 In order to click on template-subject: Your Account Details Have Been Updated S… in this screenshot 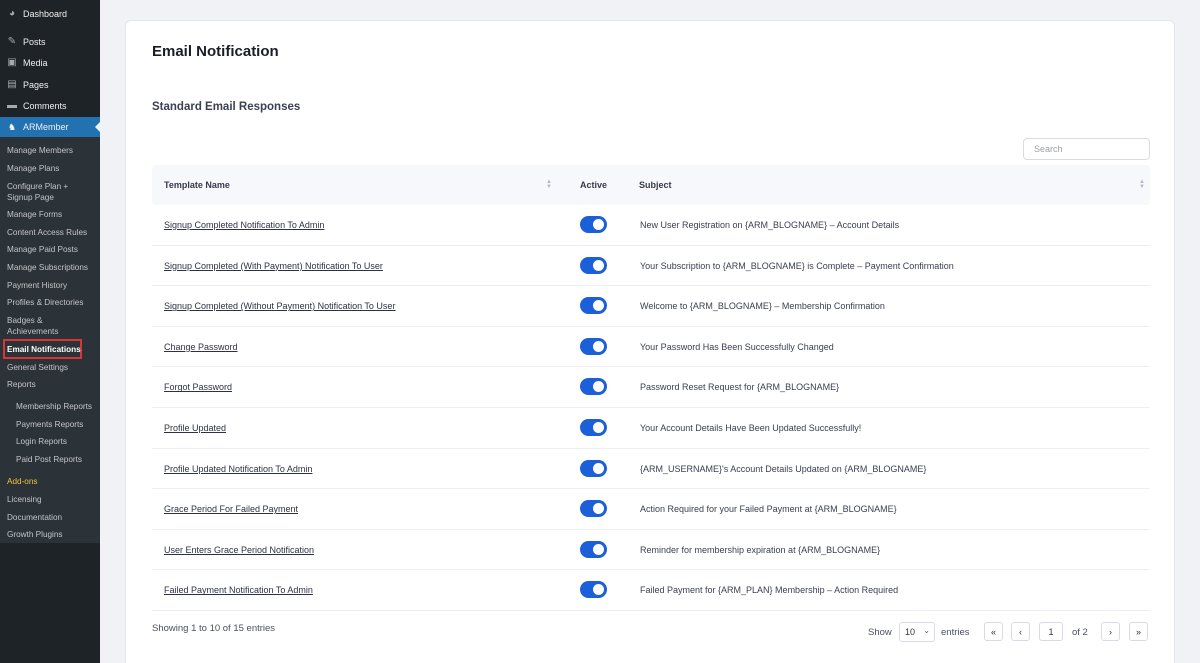, I will do `click(751, 428)`.